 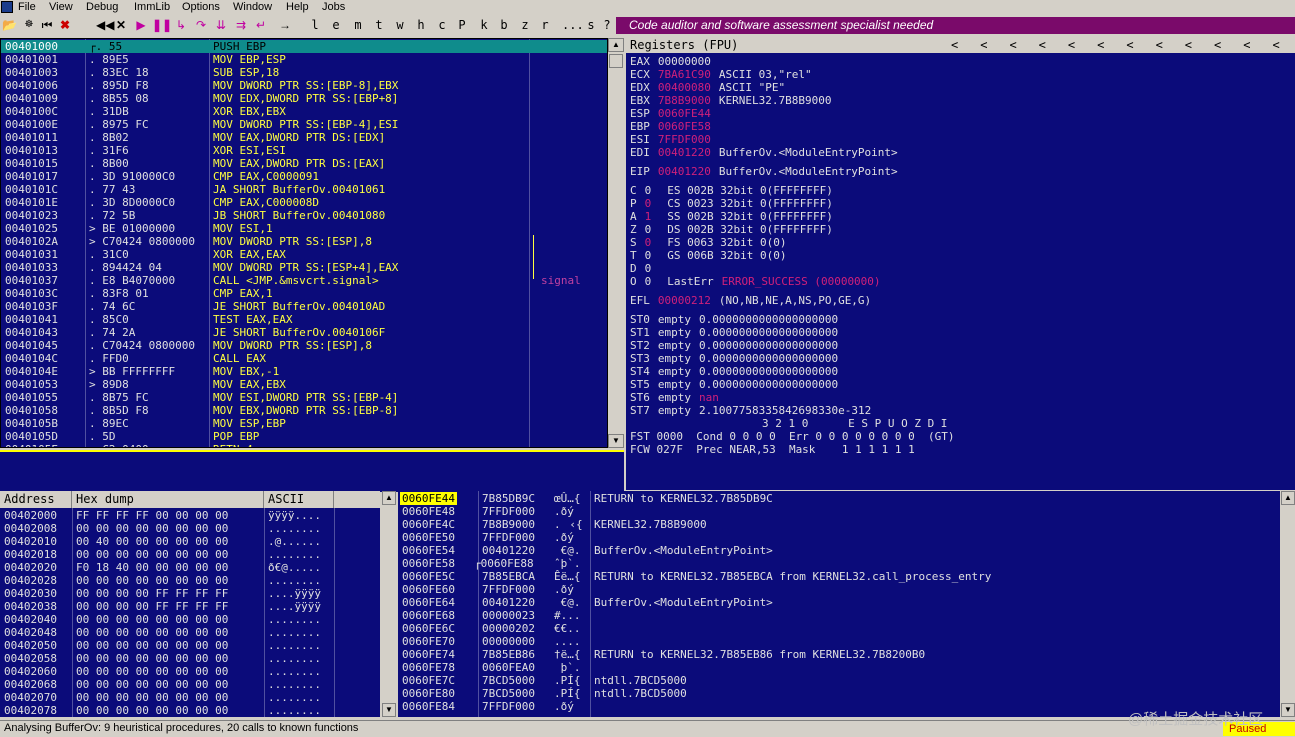 I want to click on fpu-st7: ST7 empty 2.1007758335842698330e-312, so click(x=750, y=410).